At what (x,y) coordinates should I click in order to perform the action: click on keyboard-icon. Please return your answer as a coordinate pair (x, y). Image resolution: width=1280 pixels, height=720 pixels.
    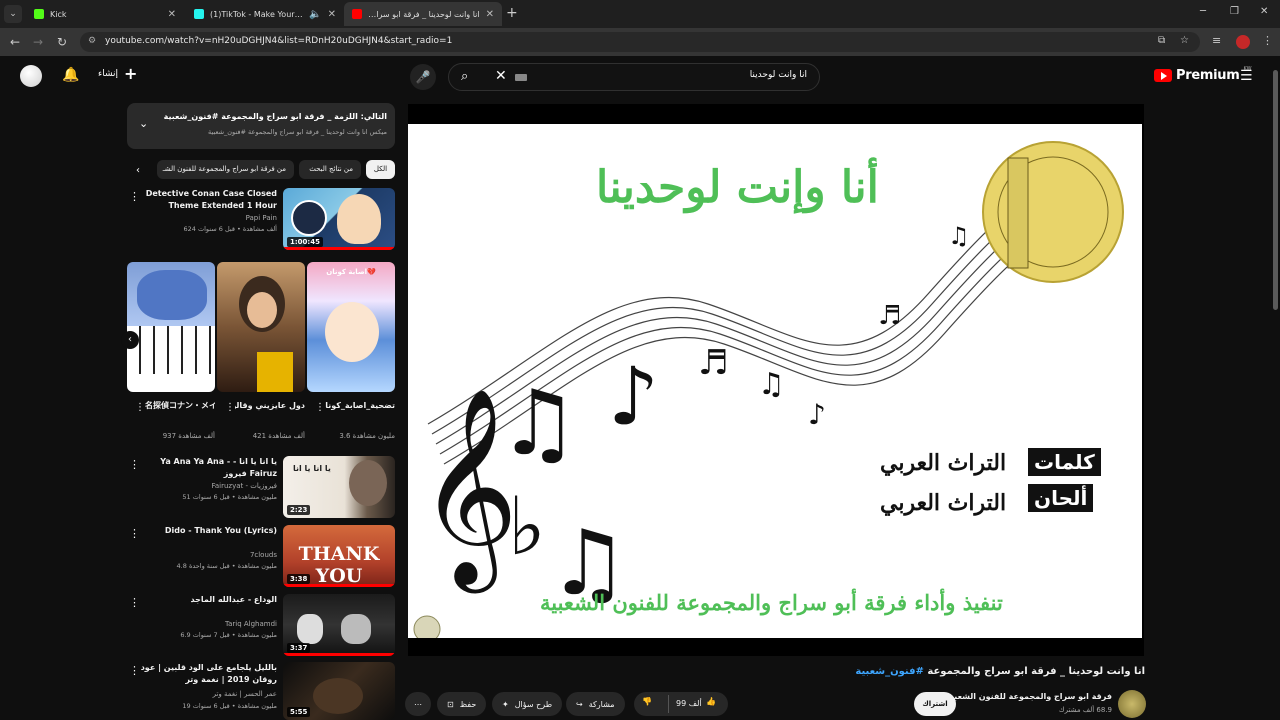
    Looking at the image, I should click on (521, 77).